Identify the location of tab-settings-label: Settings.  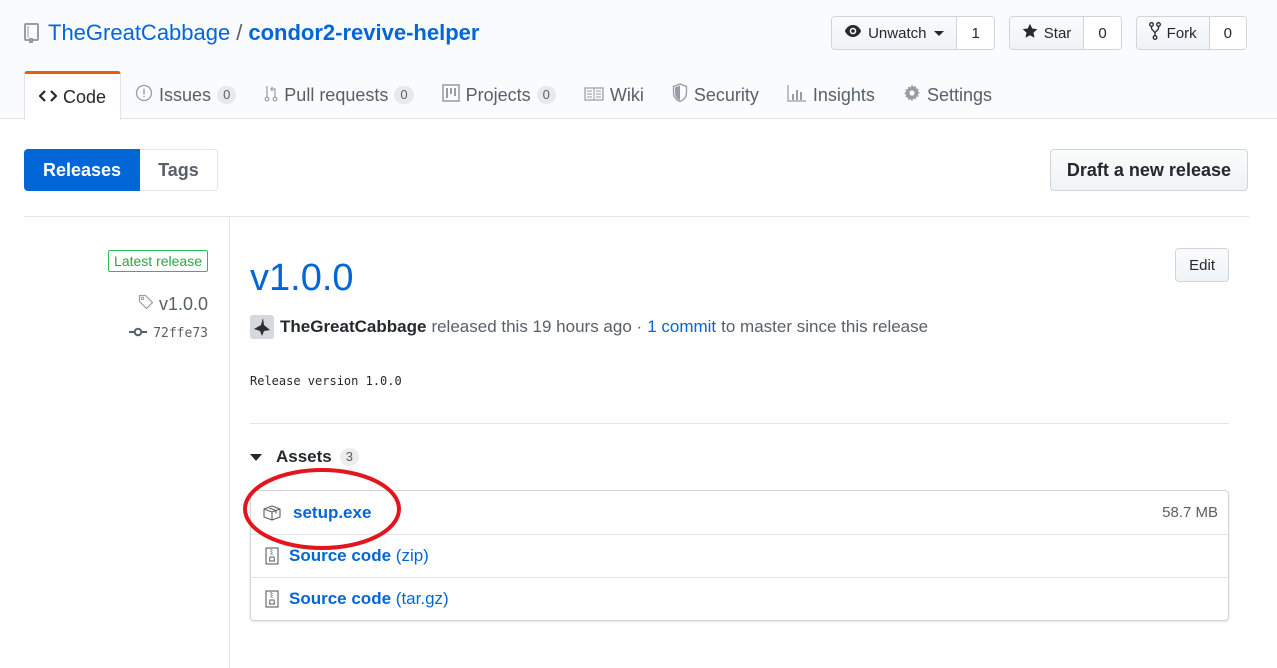
(959, 94).